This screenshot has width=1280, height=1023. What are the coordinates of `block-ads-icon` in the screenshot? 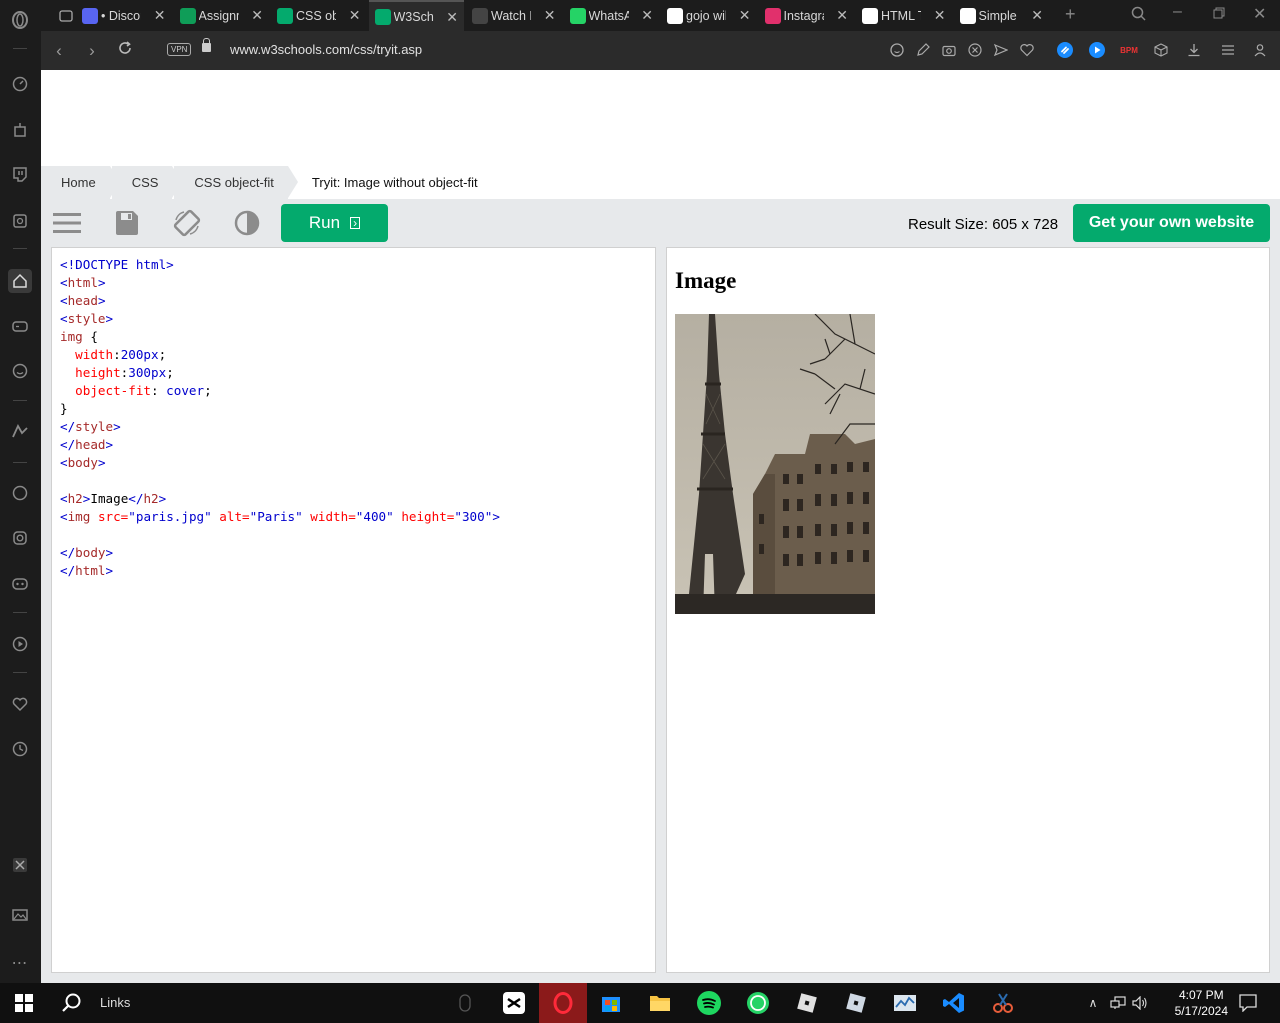 It's located at (975, 50).